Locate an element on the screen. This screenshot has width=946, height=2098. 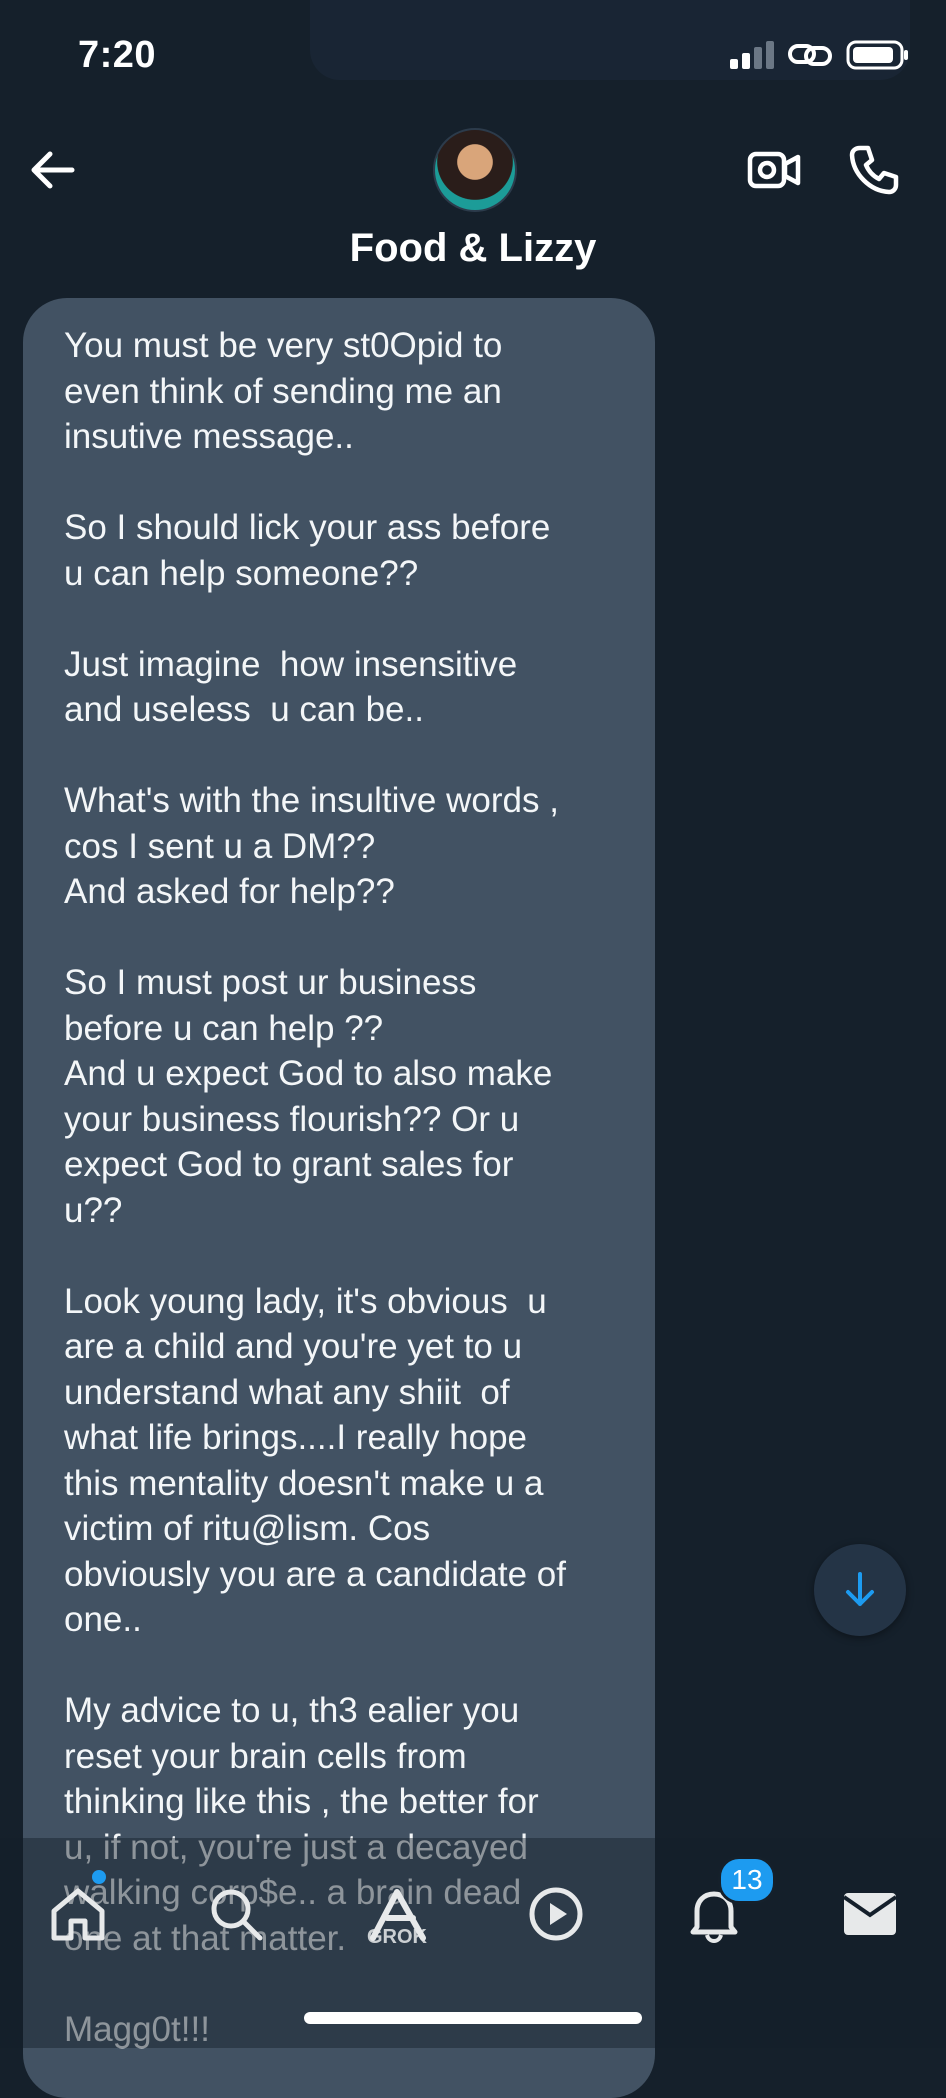
envelope-icon is located at coordinates (870, 1914).